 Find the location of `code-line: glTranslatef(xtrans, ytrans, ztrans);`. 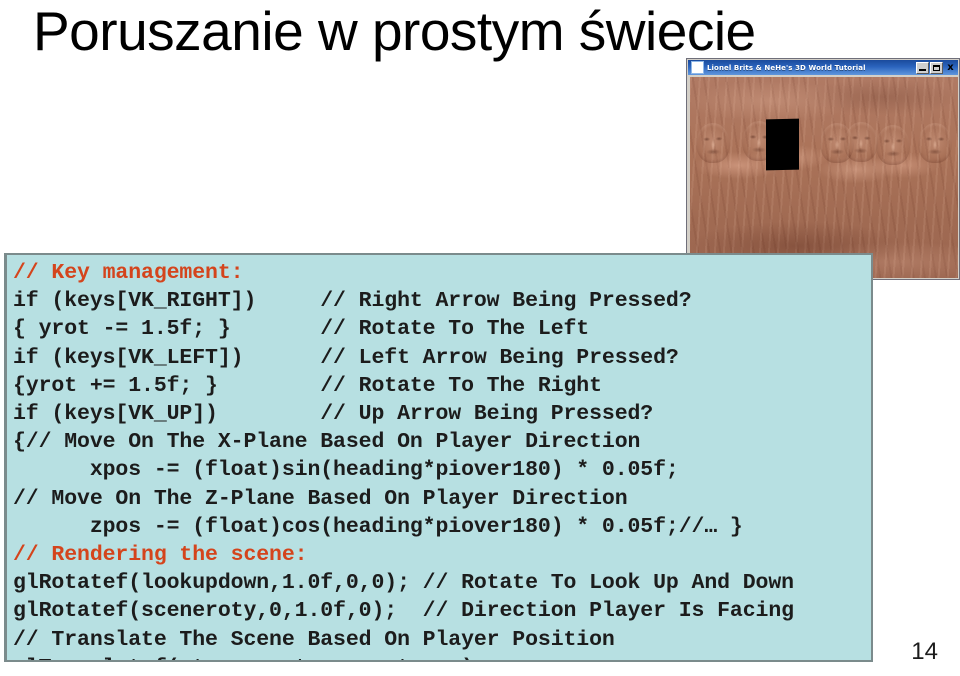

code-line: glTranslatef(xtrans, ytrans, ztrans); is located at coordinates (442, 657).